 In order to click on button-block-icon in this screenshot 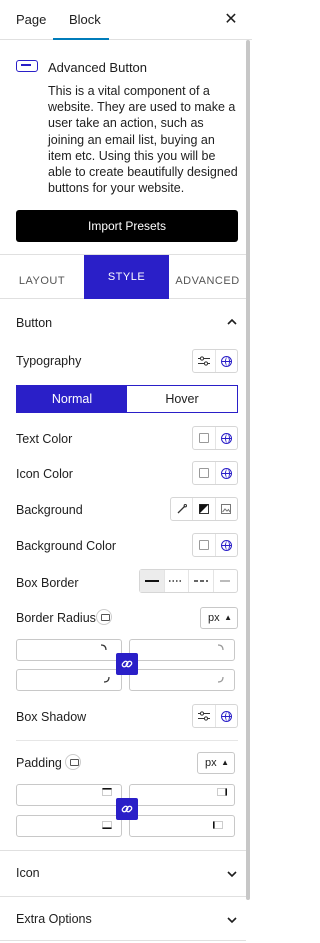, I will do `click(27, 66)`.